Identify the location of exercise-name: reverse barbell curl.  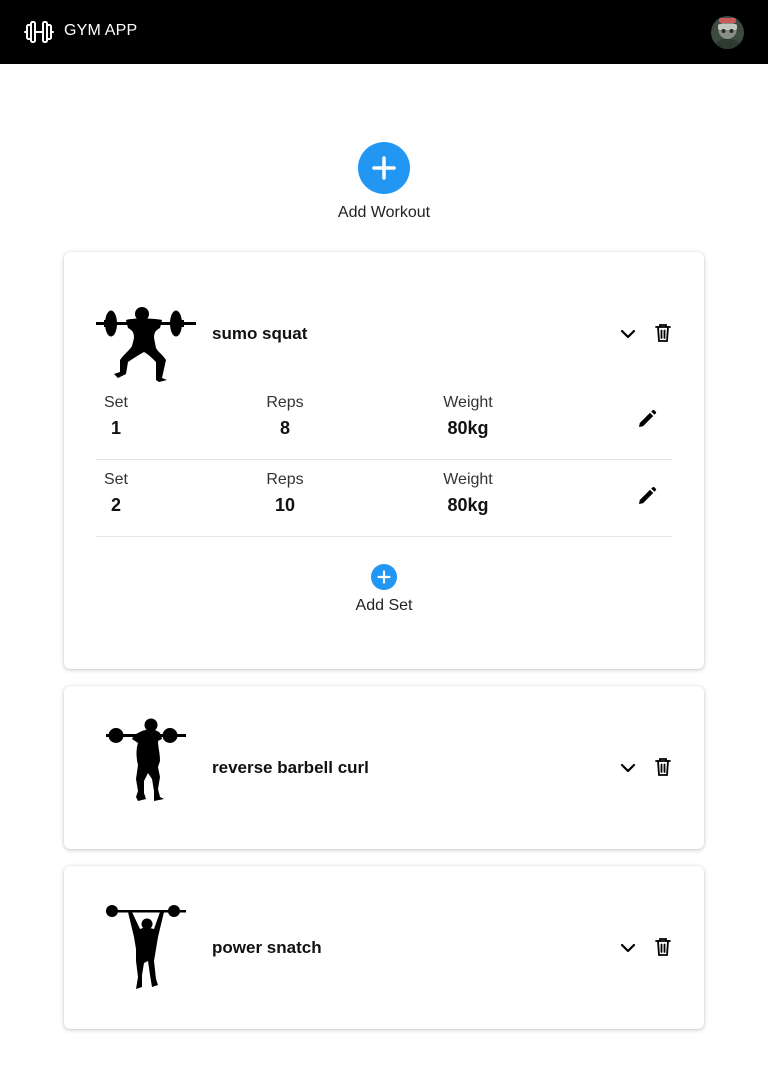
(290, 767).